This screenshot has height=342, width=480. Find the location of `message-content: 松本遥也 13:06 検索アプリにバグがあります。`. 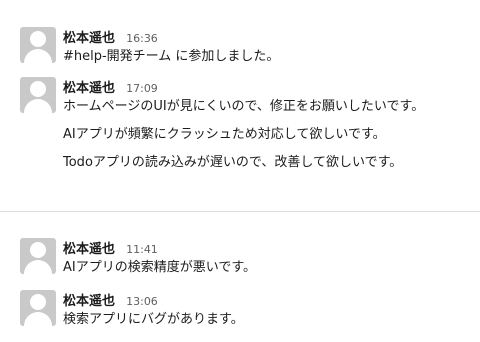

message-content: 松本遥也 13:06 検索アプリにバグがあります。 is located at coordinates (266, 310).